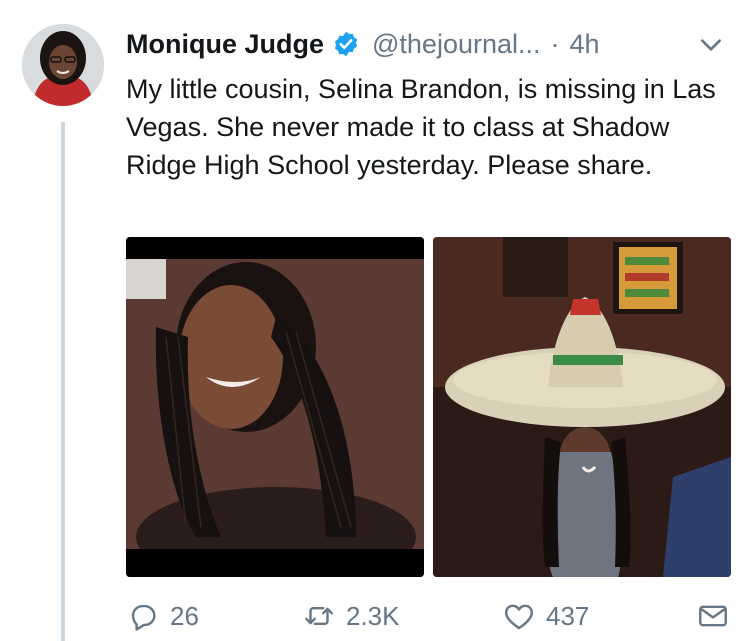 The height and width of the screenshot is (641, 750). What do you see at coordinates (431, 616) in the screenshot?
I see `tweet-actions-bar: 26 2.3K 437` at bounding box center [431, 616].